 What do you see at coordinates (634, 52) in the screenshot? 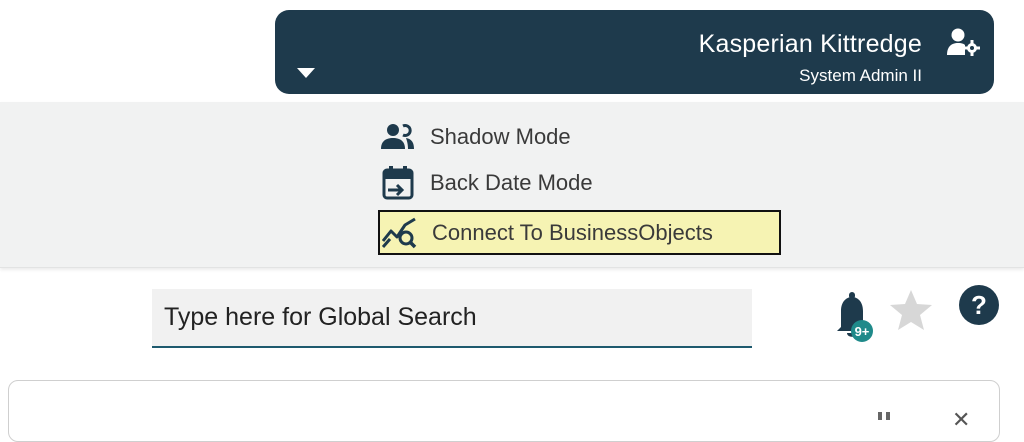
I see `user-menu-header: Kasperian Kittredge System Admin II` at bounding box center [634, 52].